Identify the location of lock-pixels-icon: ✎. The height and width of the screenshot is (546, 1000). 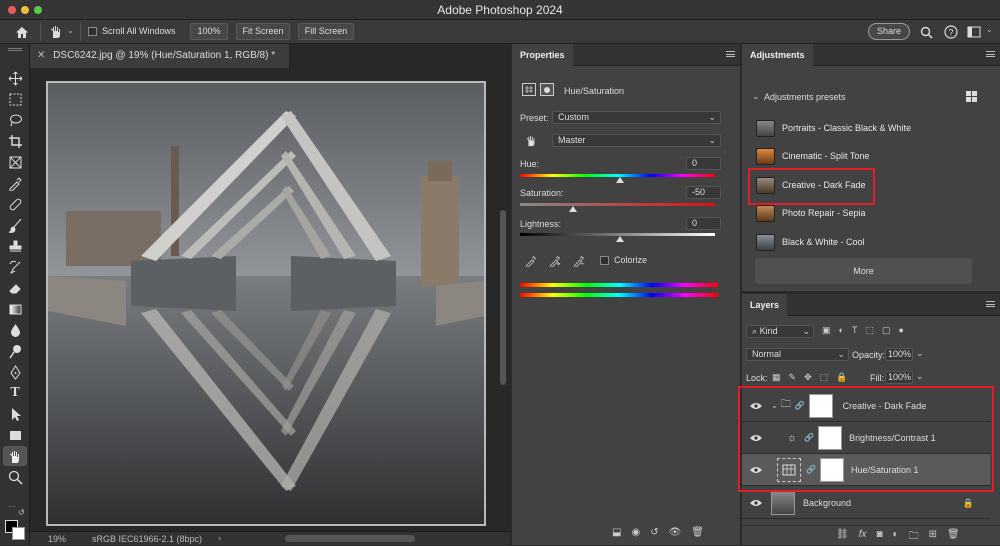
(793, 377).